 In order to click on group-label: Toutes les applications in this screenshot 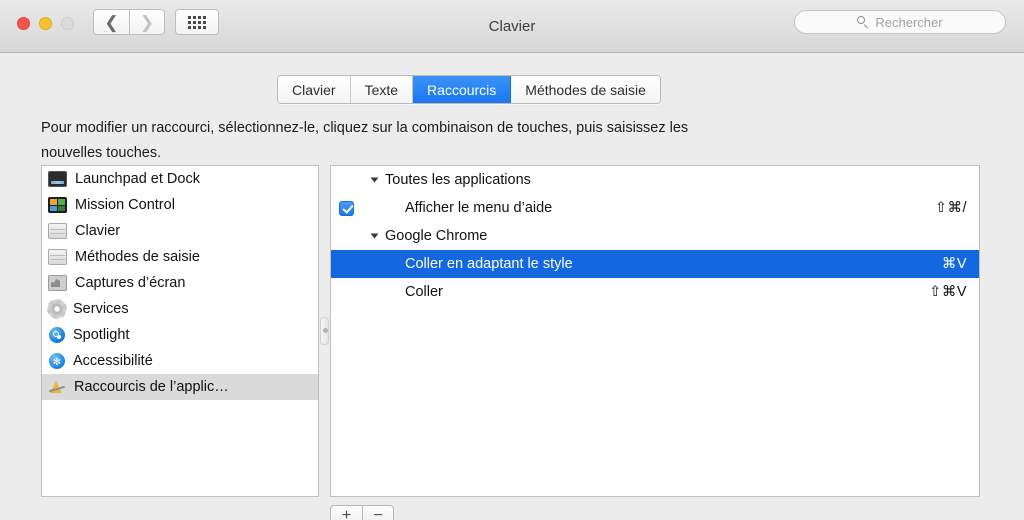, I will do `click(458, 180)`.